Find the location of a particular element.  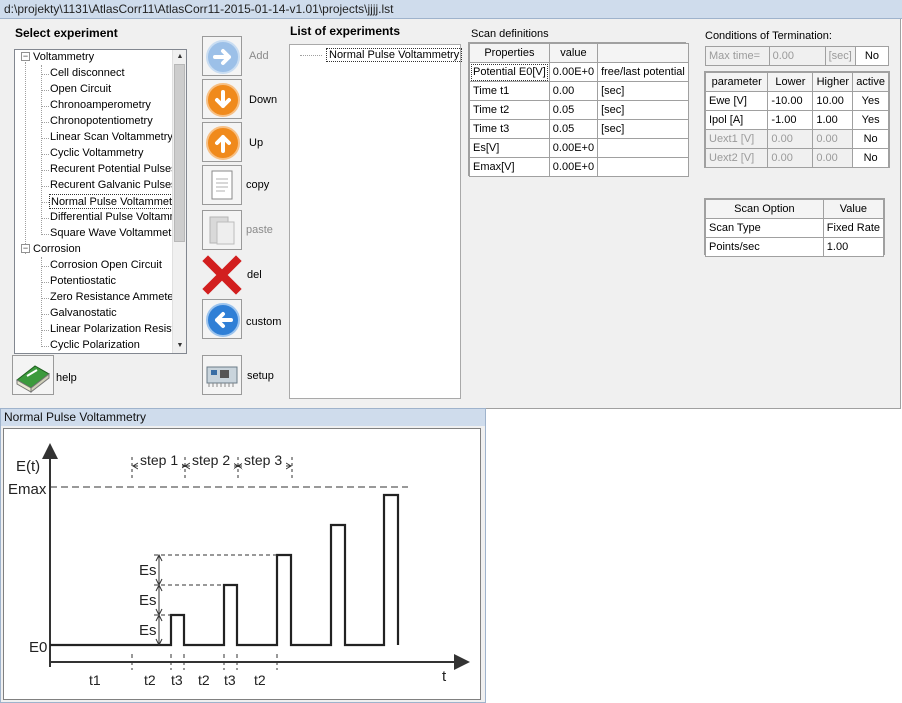

tree-item: Recurent Galvanic Pulses is located at coordinates (111, 185).